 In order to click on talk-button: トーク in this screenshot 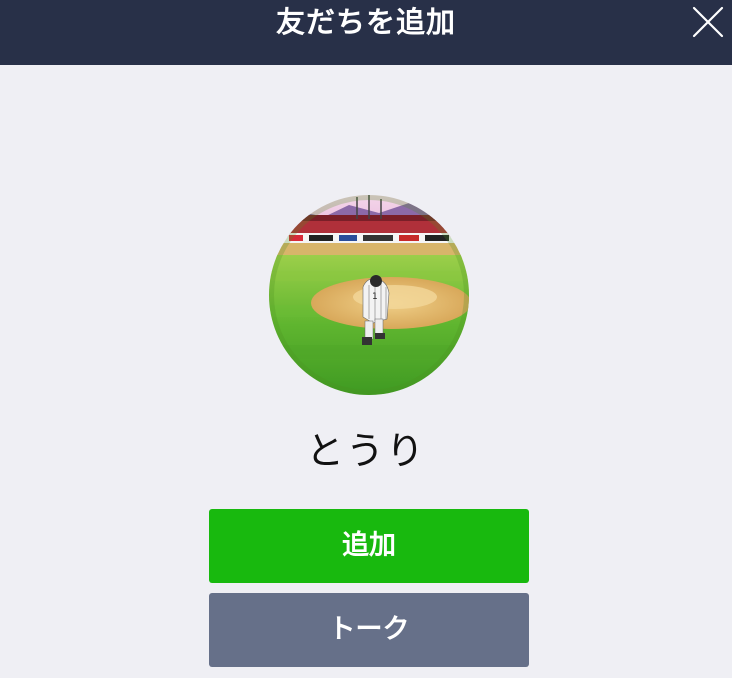, I will do `click(369, 630)`.